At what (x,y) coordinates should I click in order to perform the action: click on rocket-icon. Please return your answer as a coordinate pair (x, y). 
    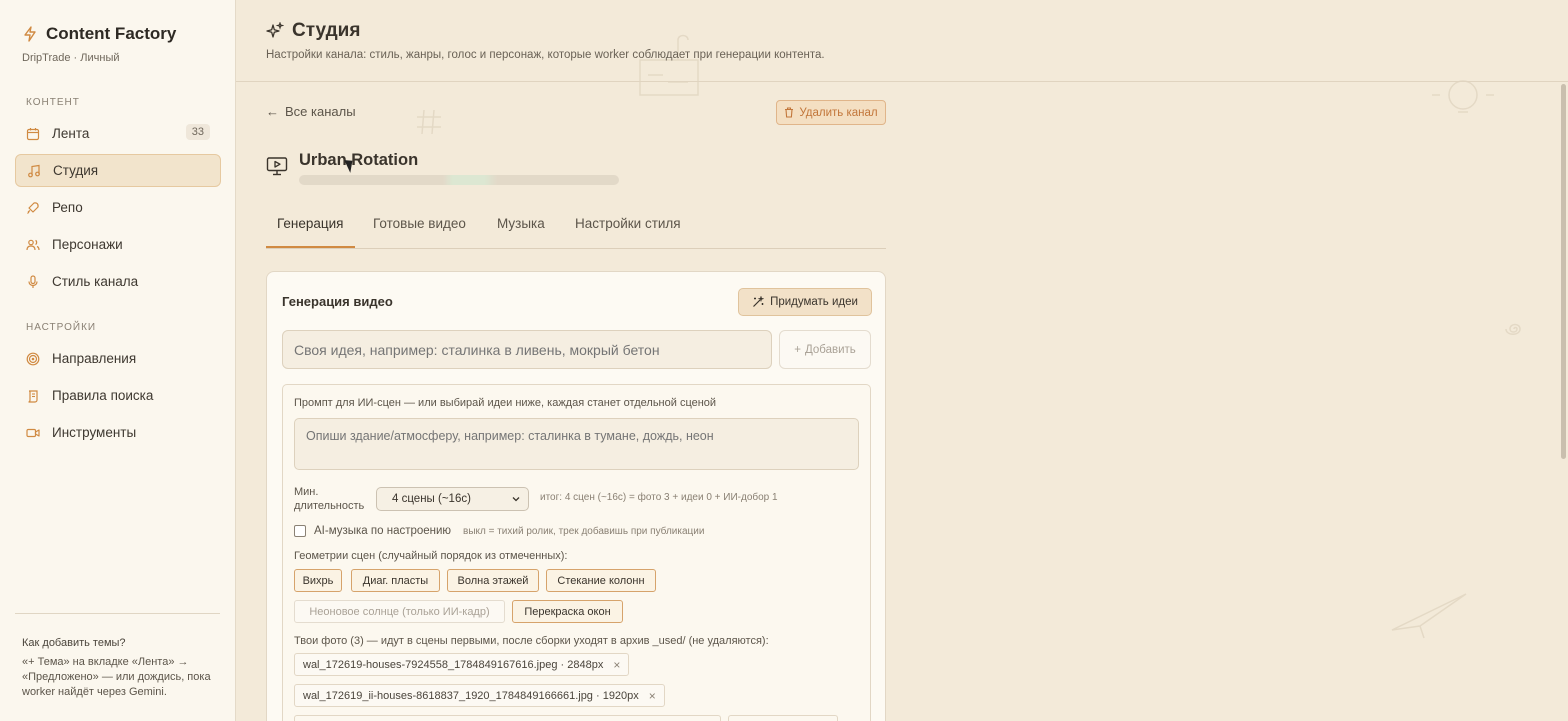
    Looking at the image, I should click on (33, 208).